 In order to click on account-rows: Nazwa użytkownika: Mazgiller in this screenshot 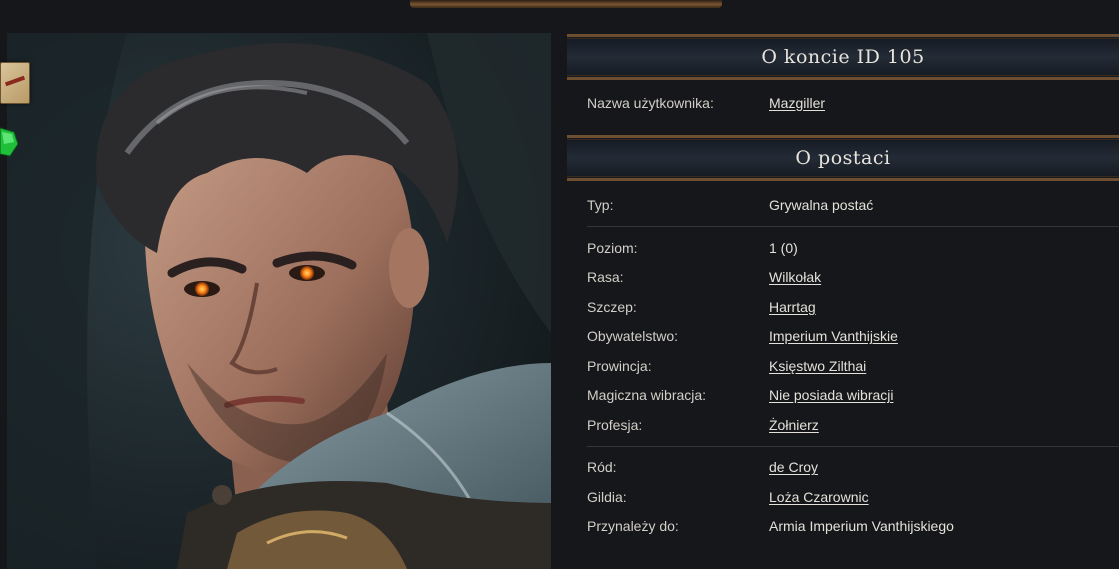, I will do `click(843, 103)`.